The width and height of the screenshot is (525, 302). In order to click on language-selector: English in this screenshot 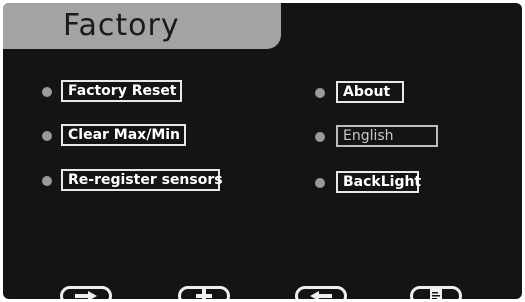, I will do `click(387, 136)`.